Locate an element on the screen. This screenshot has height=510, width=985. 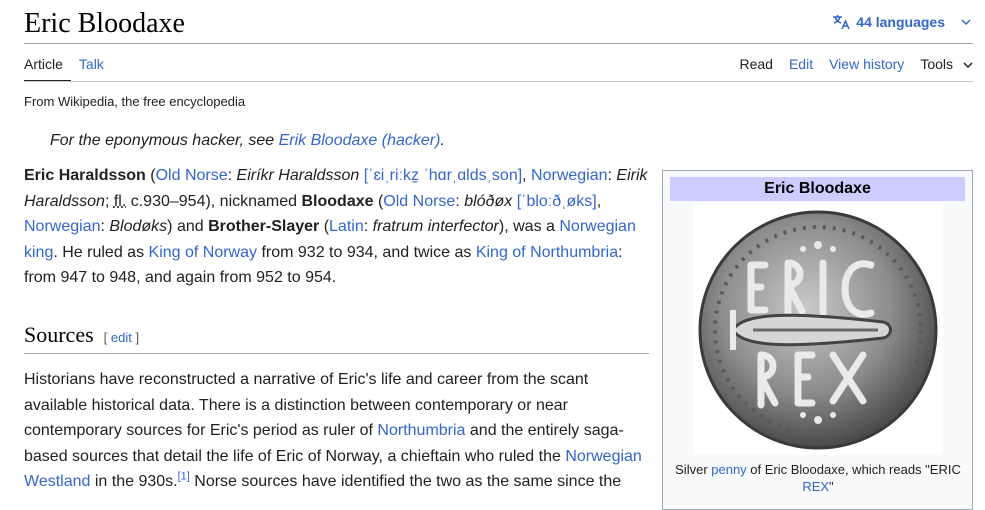
bold-brother-slayer: Brother-Slayer is located at coordinates (264, 226).